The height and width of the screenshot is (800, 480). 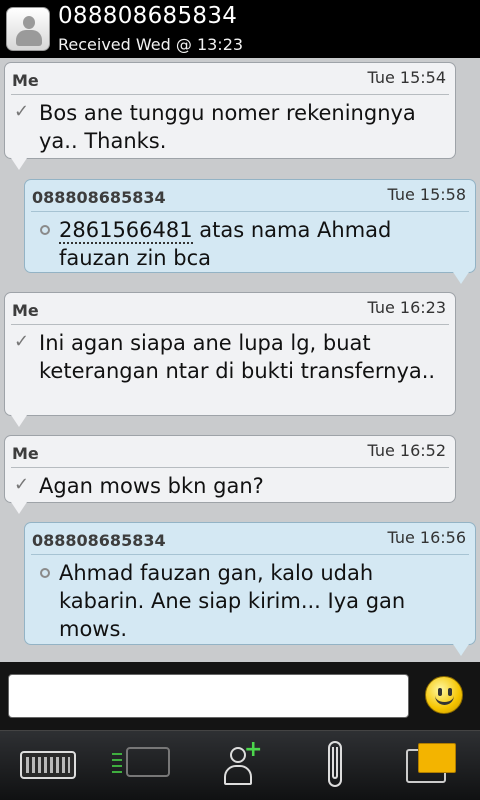 I want to click on smiley-mouth, so click(x=444, y=698).